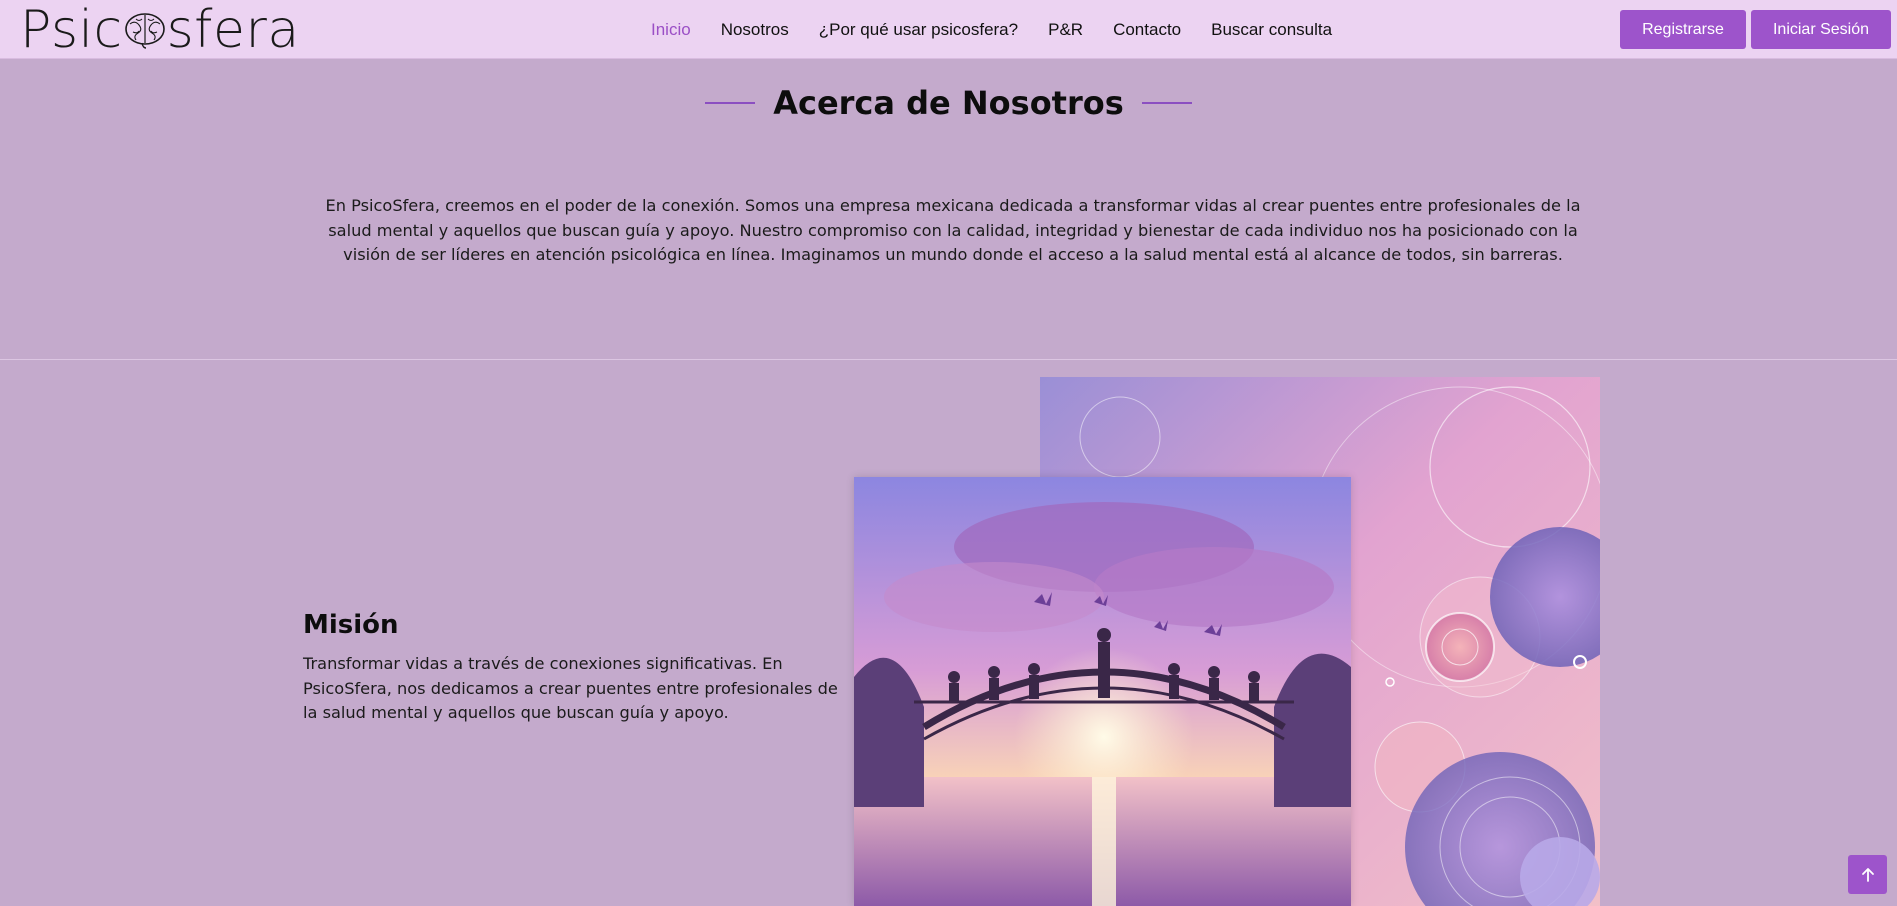 Image resolution: width=1897 pixels, height=906 pixels. I want to click on brain-icon, so click(144, 30).